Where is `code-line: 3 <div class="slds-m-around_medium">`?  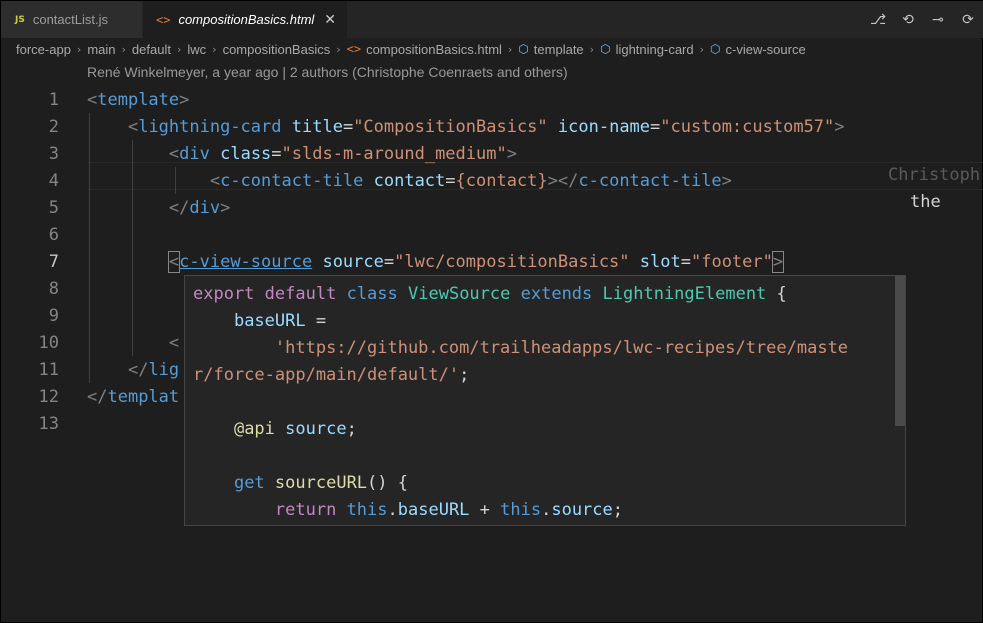 code-line: 3 <div class="slds-m-around_medium"> is located at coordinates (492, 154).